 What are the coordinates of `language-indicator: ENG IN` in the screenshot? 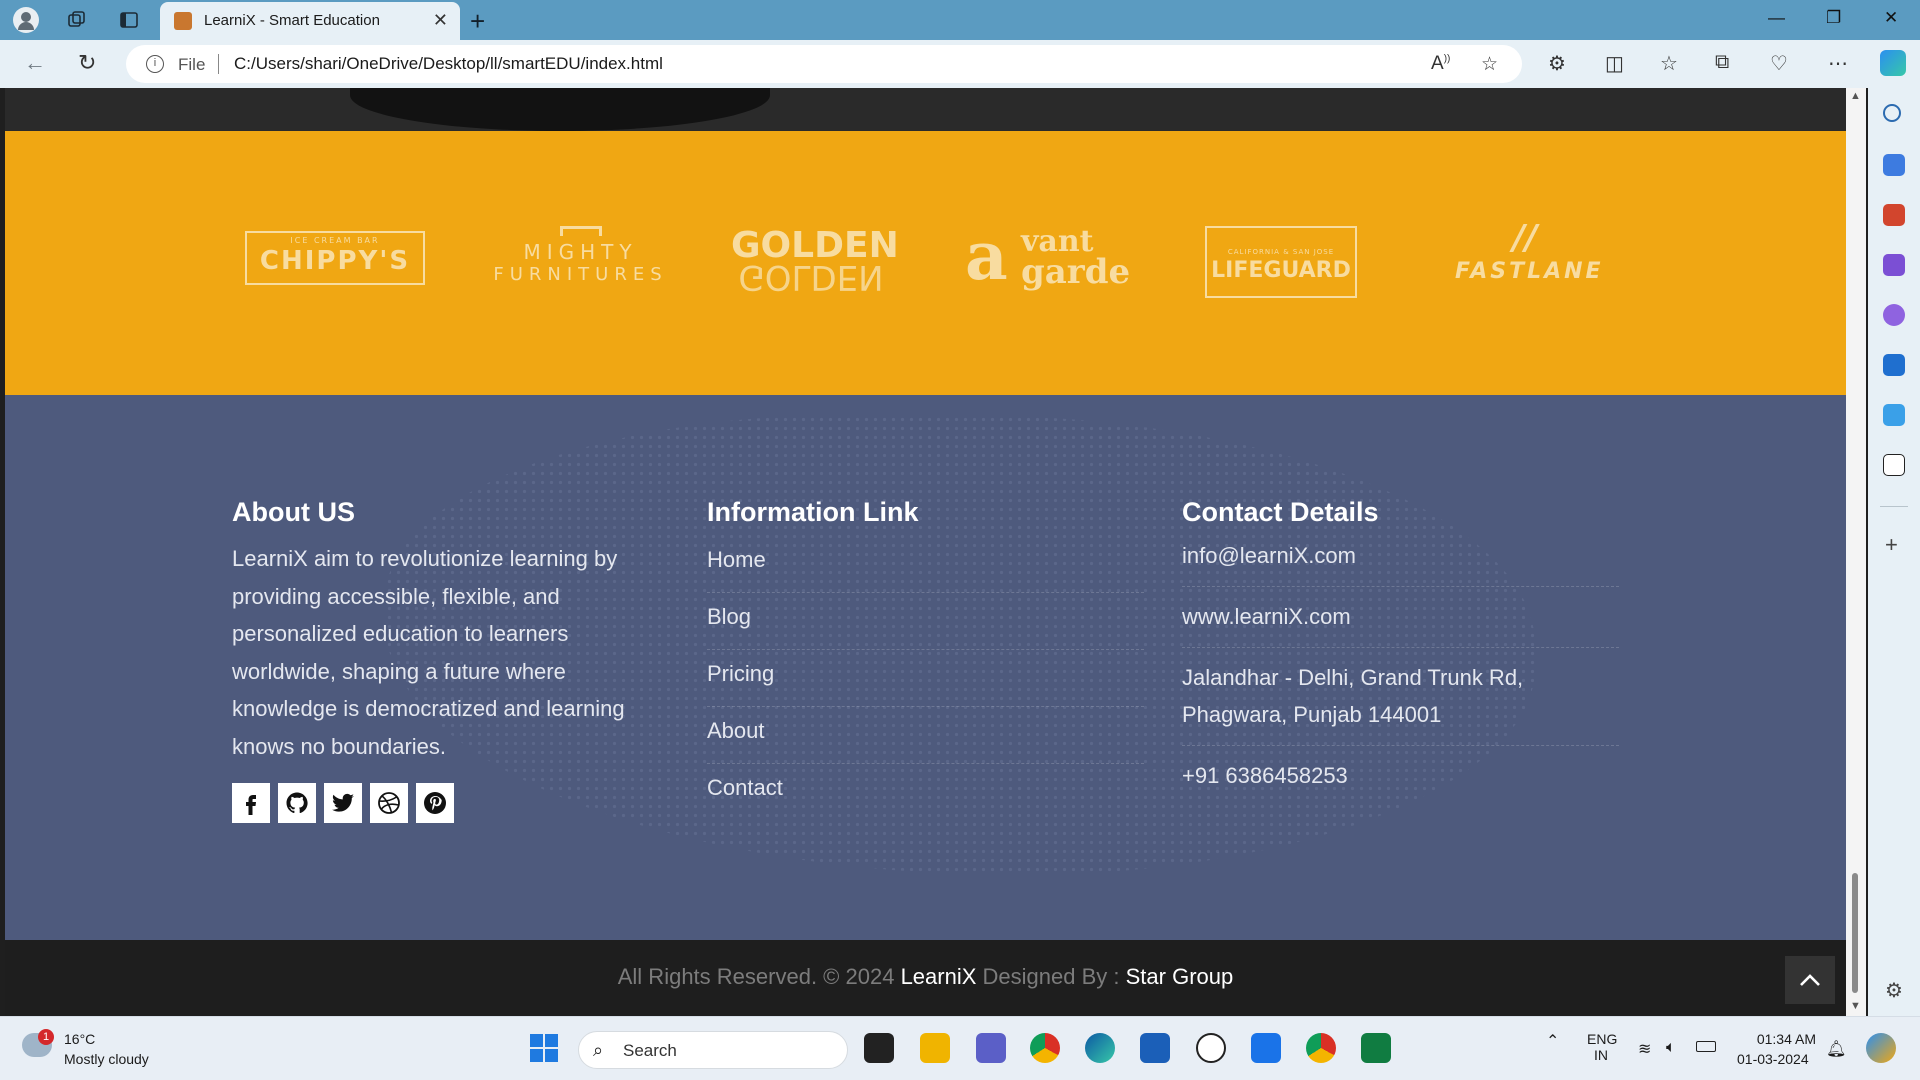 It's located at (1602, 1047).